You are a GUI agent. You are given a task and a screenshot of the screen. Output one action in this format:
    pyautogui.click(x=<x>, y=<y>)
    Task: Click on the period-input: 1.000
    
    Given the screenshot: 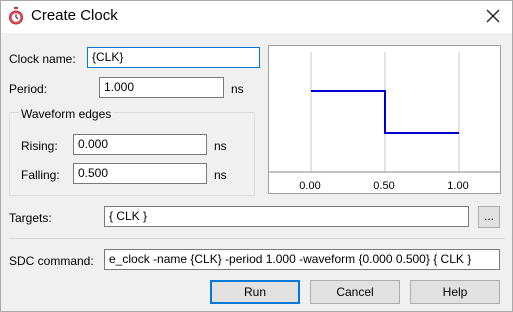 What is the action you would take?
    pyautogui.click(x=161, y=87)
    